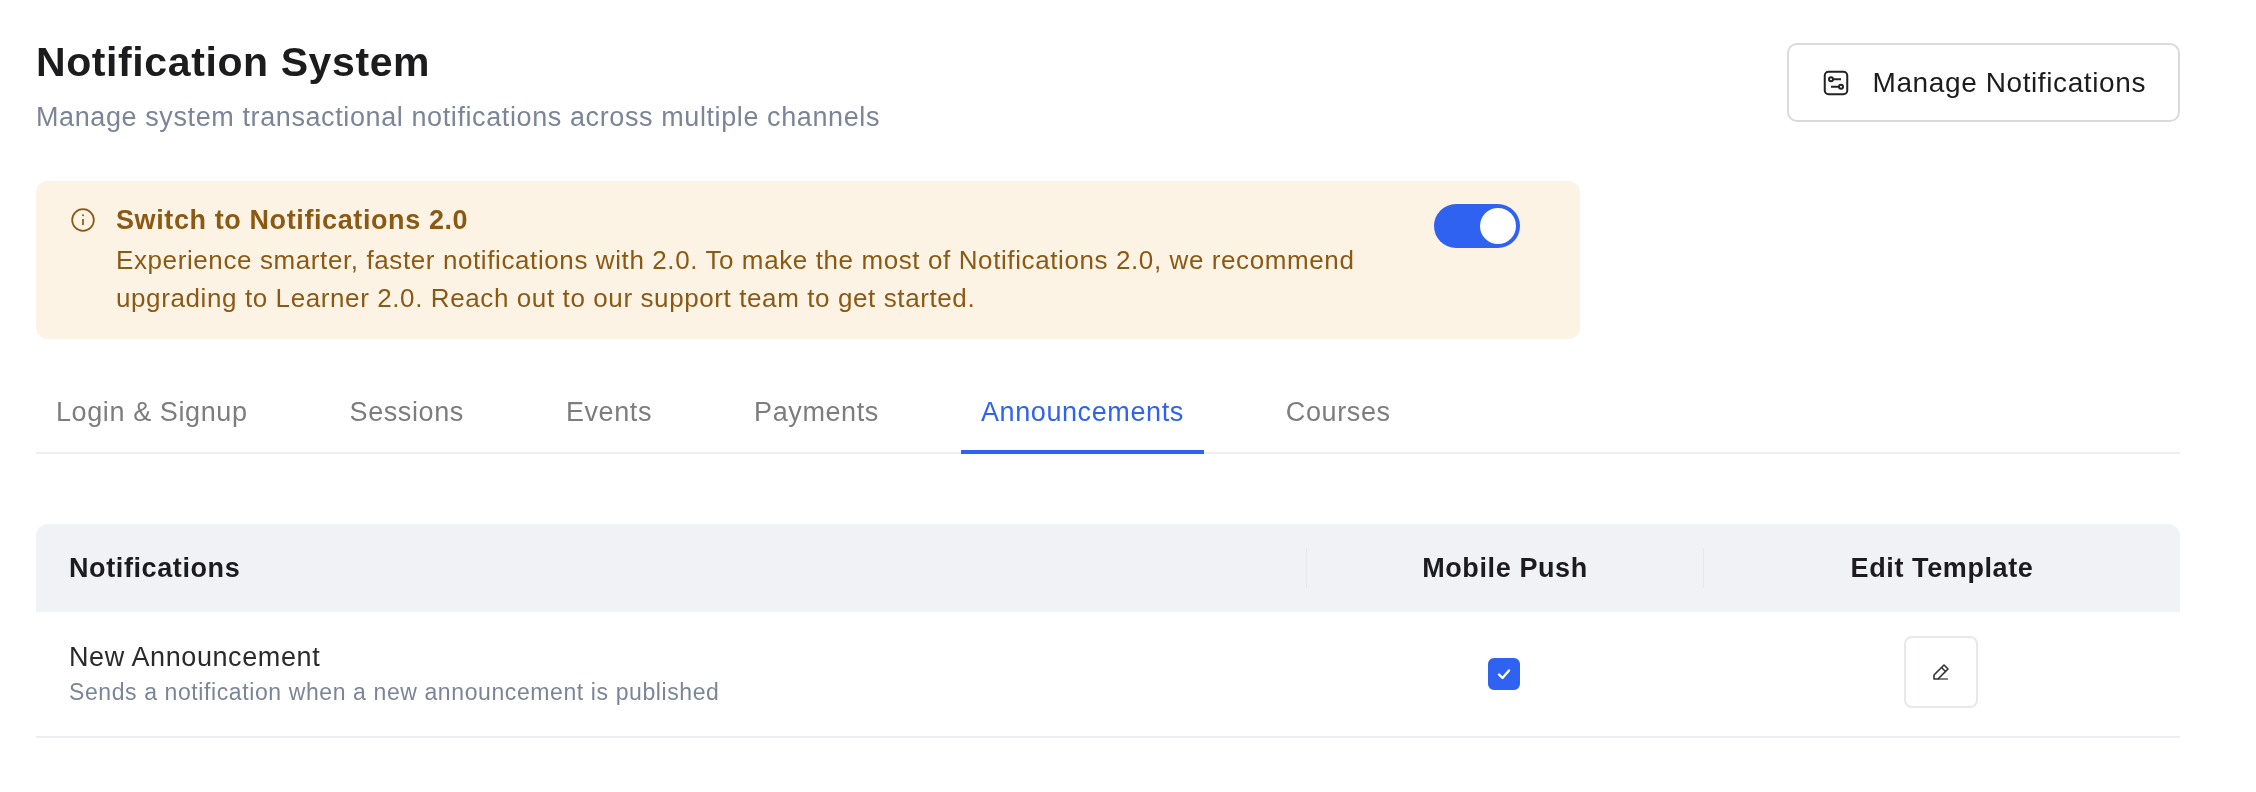  What do you see at coordinates (152, 421) in the screenshot?
I see `tab: Login & Signup` at bounding box center [152, 421].